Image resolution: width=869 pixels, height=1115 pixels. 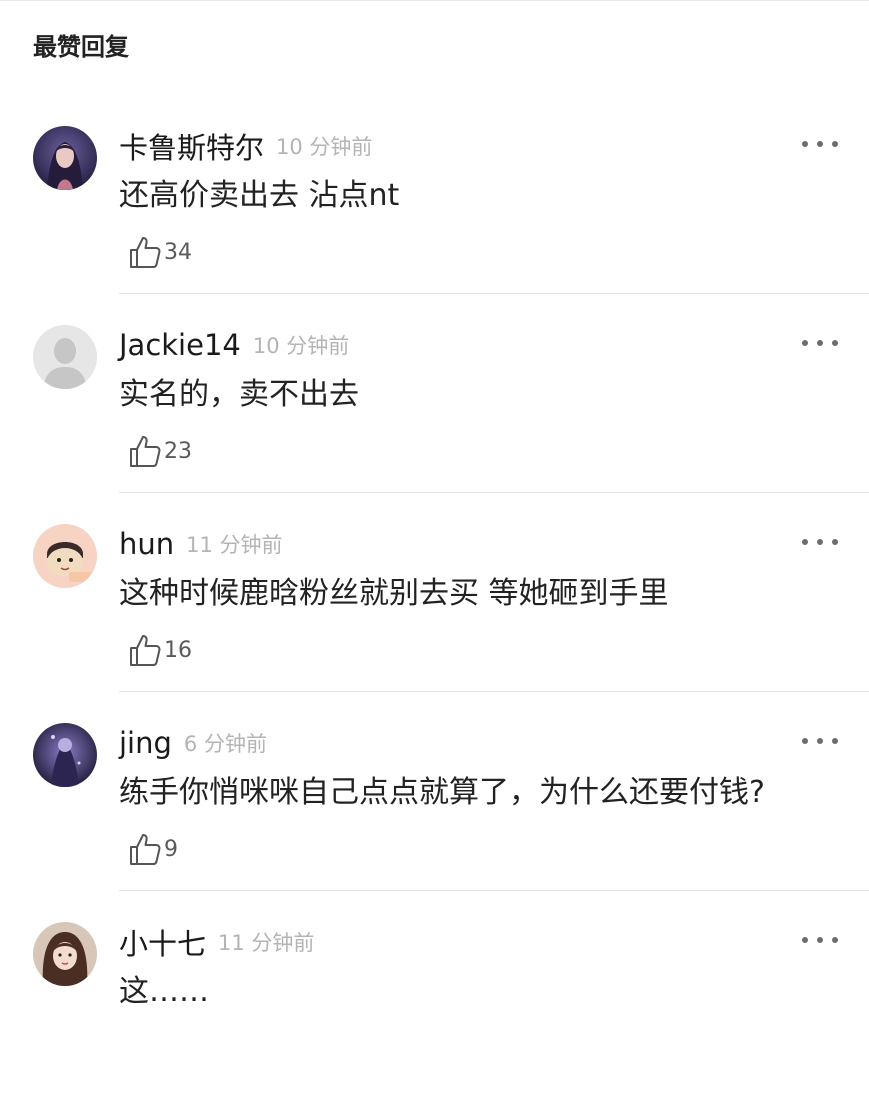 I want to click on username: 卡鲁斯特尔, so click(x=191, y=146).